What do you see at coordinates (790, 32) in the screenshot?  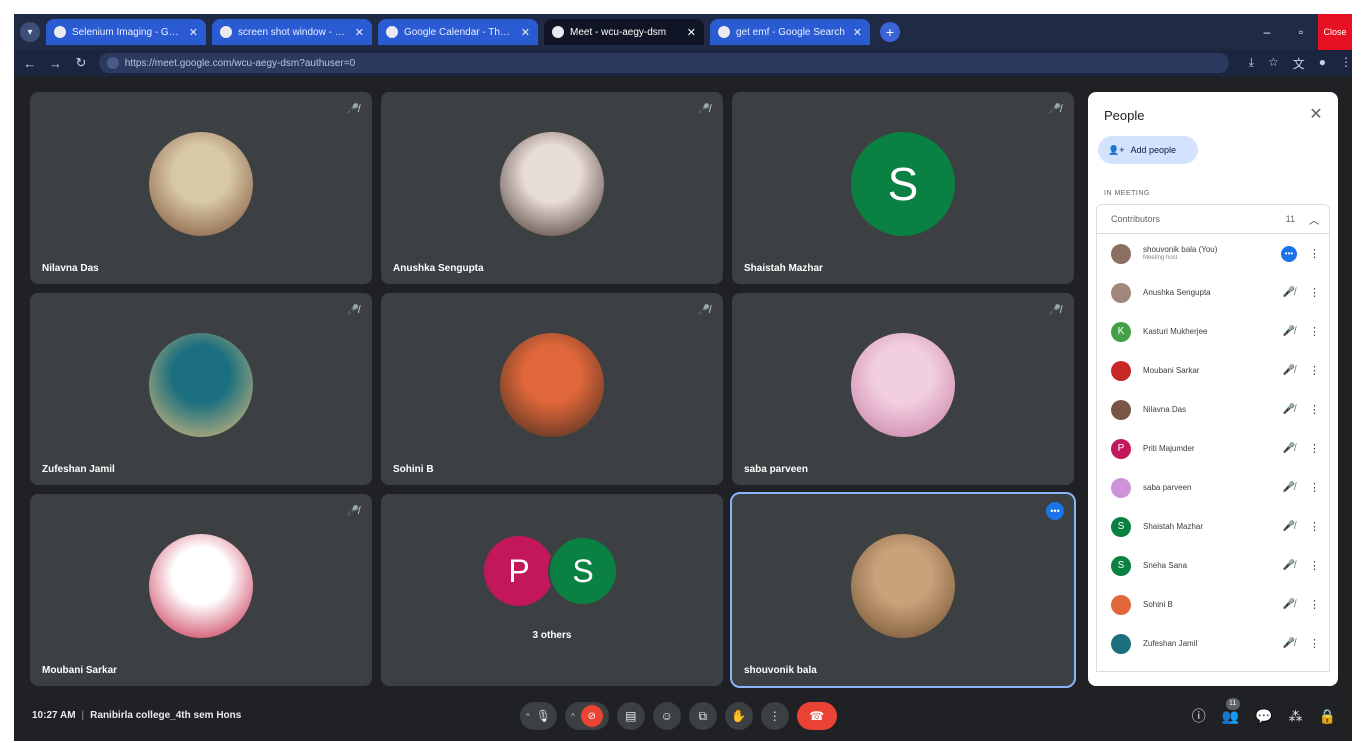 I see `browser-tab: get emf - Google Search ✕` at bounding box center [790, 32].